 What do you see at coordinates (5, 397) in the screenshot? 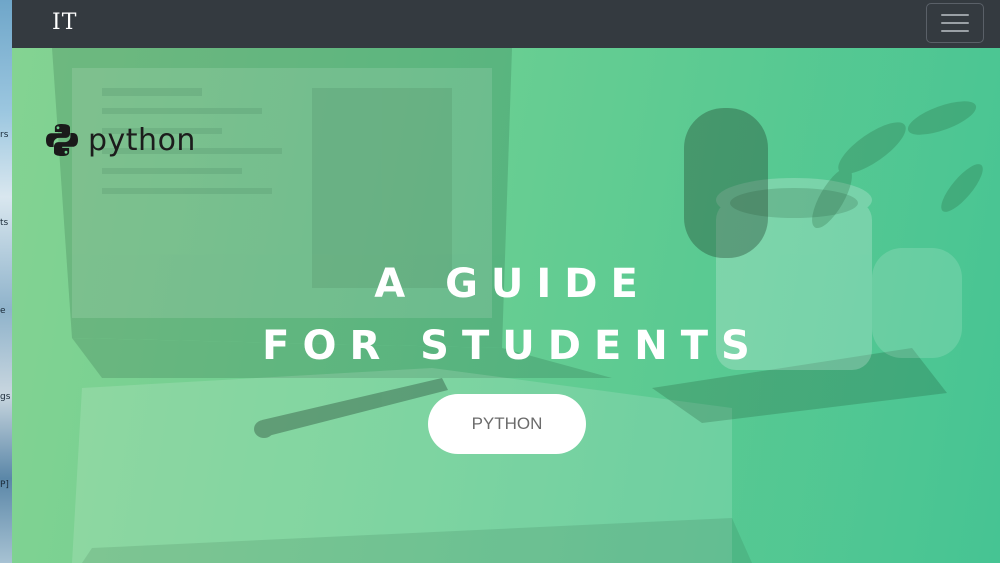
I see `desktop-fragment-text: gs` at bounding box center [5, 397].